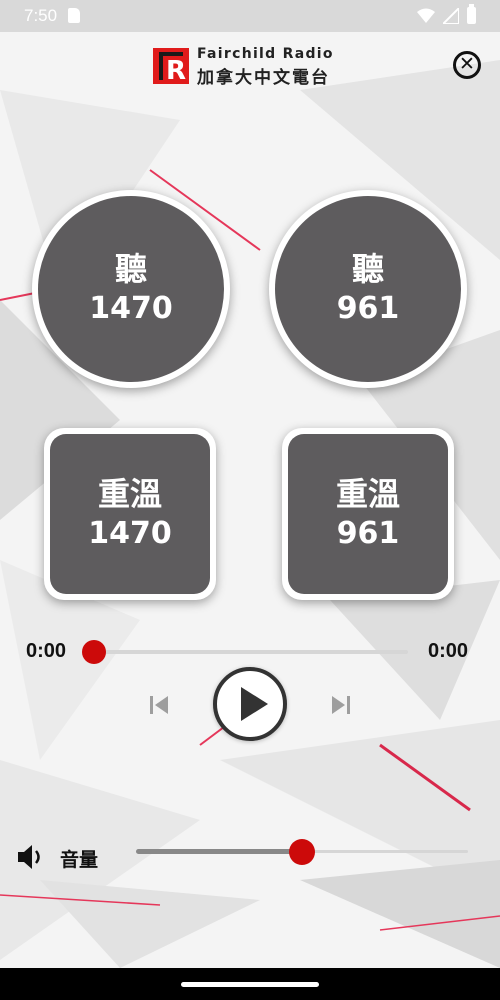 This screenshot has height=1000, width=500. I want to click on total-duration: 0:00, so click(448, 651).